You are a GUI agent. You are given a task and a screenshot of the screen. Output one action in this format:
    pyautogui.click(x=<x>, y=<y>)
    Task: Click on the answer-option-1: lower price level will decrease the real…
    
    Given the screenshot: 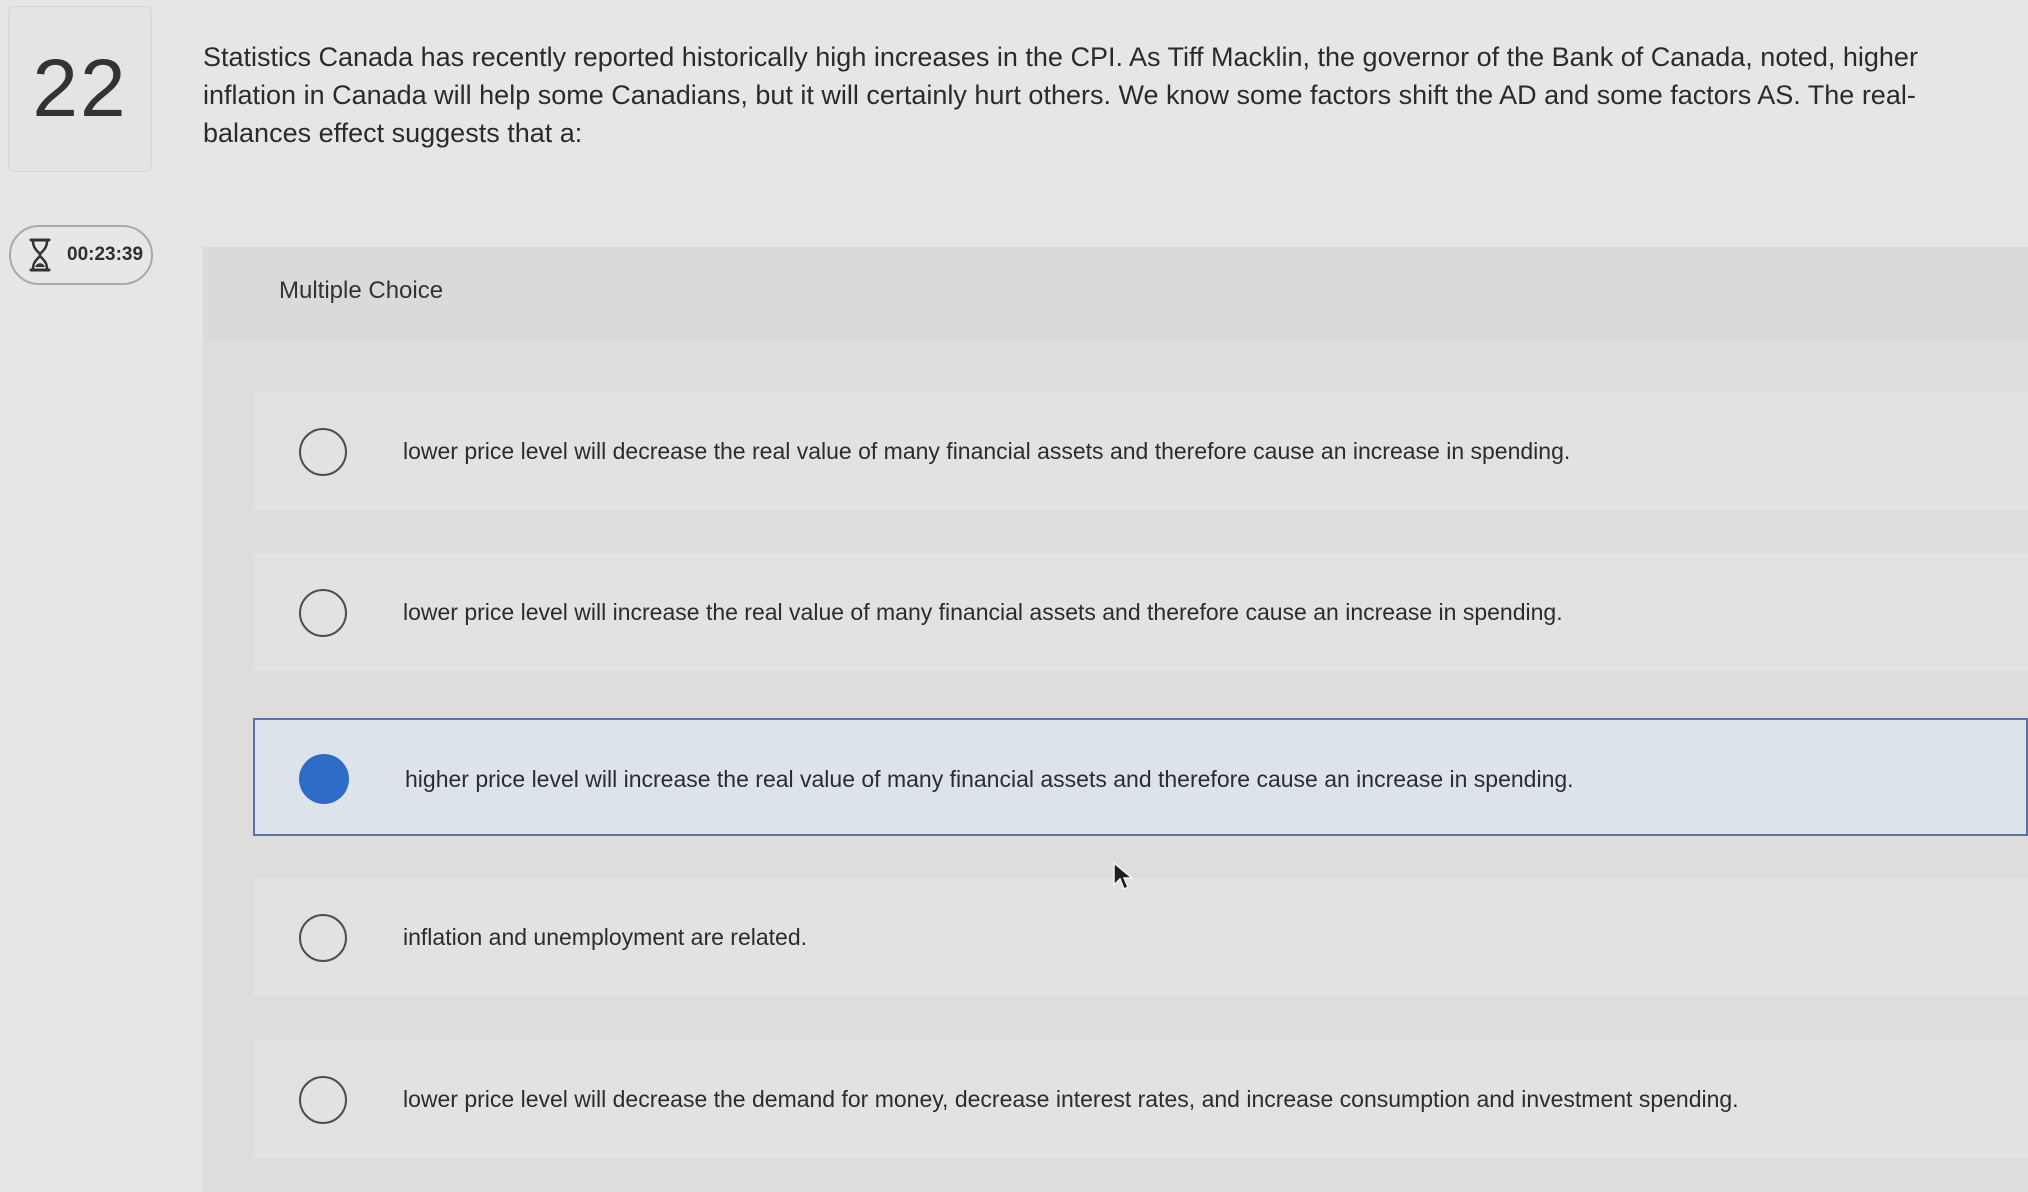 What is the action you would take?
    pyautogui.click(x=1140, y=451)
    